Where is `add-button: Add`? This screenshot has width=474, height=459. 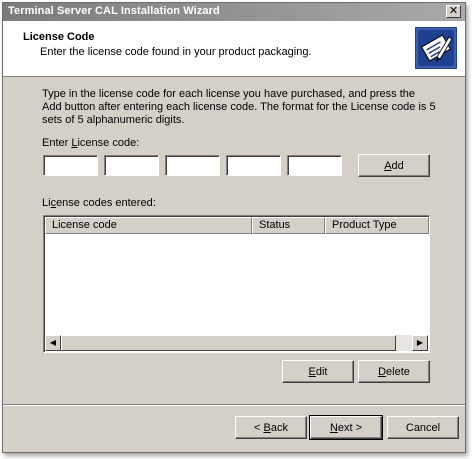
add-button: Add is located at coordinates (394, 165).